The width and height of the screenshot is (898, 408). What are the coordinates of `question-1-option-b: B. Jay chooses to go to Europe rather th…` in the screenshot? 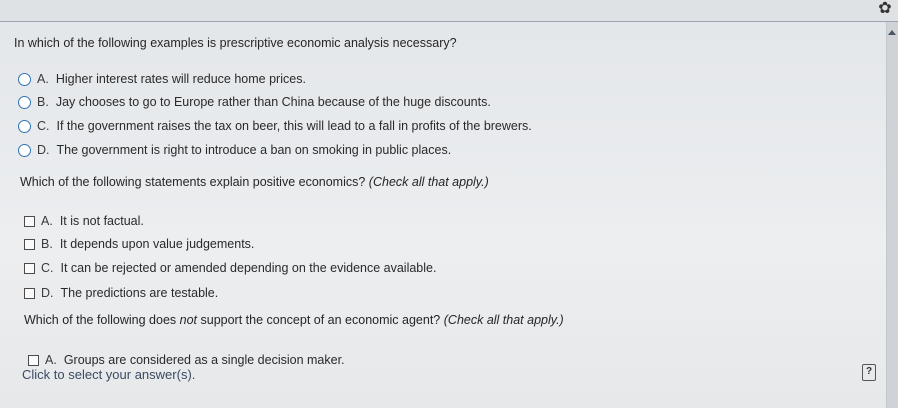 It's located at (254, 102).